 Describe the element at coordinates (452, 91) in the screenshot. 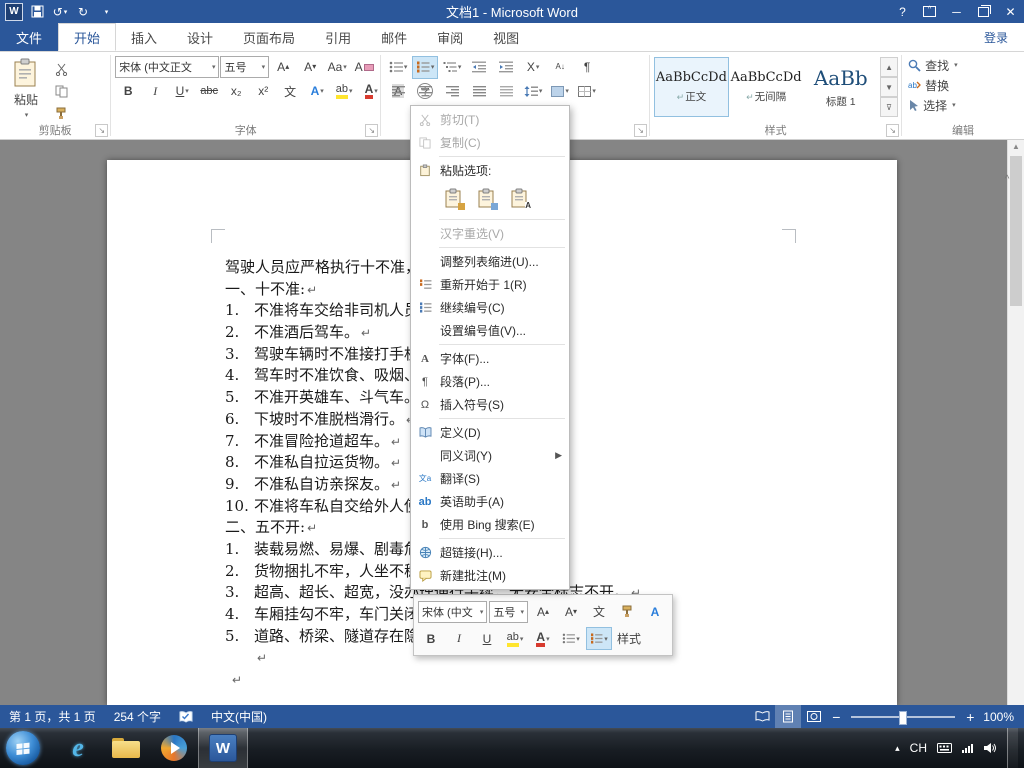

I see `align-right-button` at that location.